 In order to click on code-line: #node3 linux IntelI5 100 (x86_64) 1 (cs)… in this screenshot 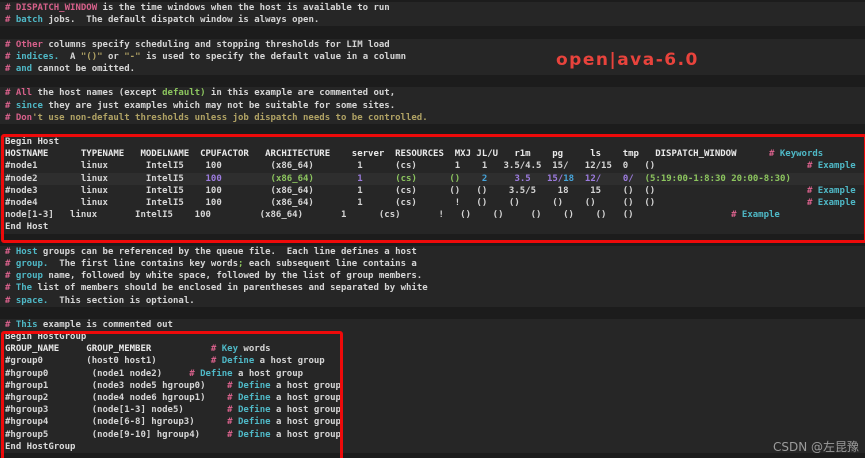, I will do `click(432, 190)`.